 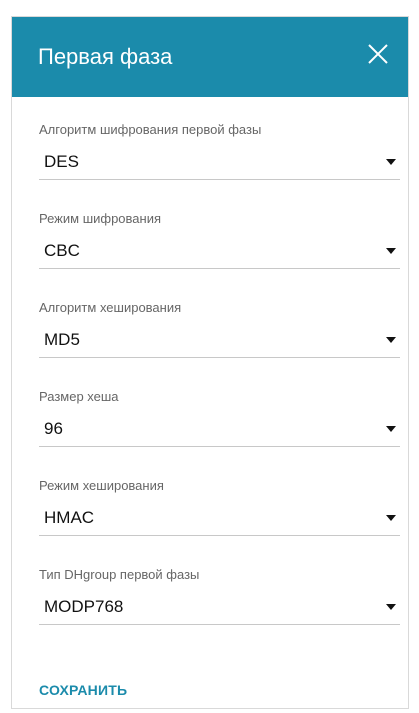 I want to click on encryption-mode-field: Режим шифрования CBC, so click(x=219, y=241).